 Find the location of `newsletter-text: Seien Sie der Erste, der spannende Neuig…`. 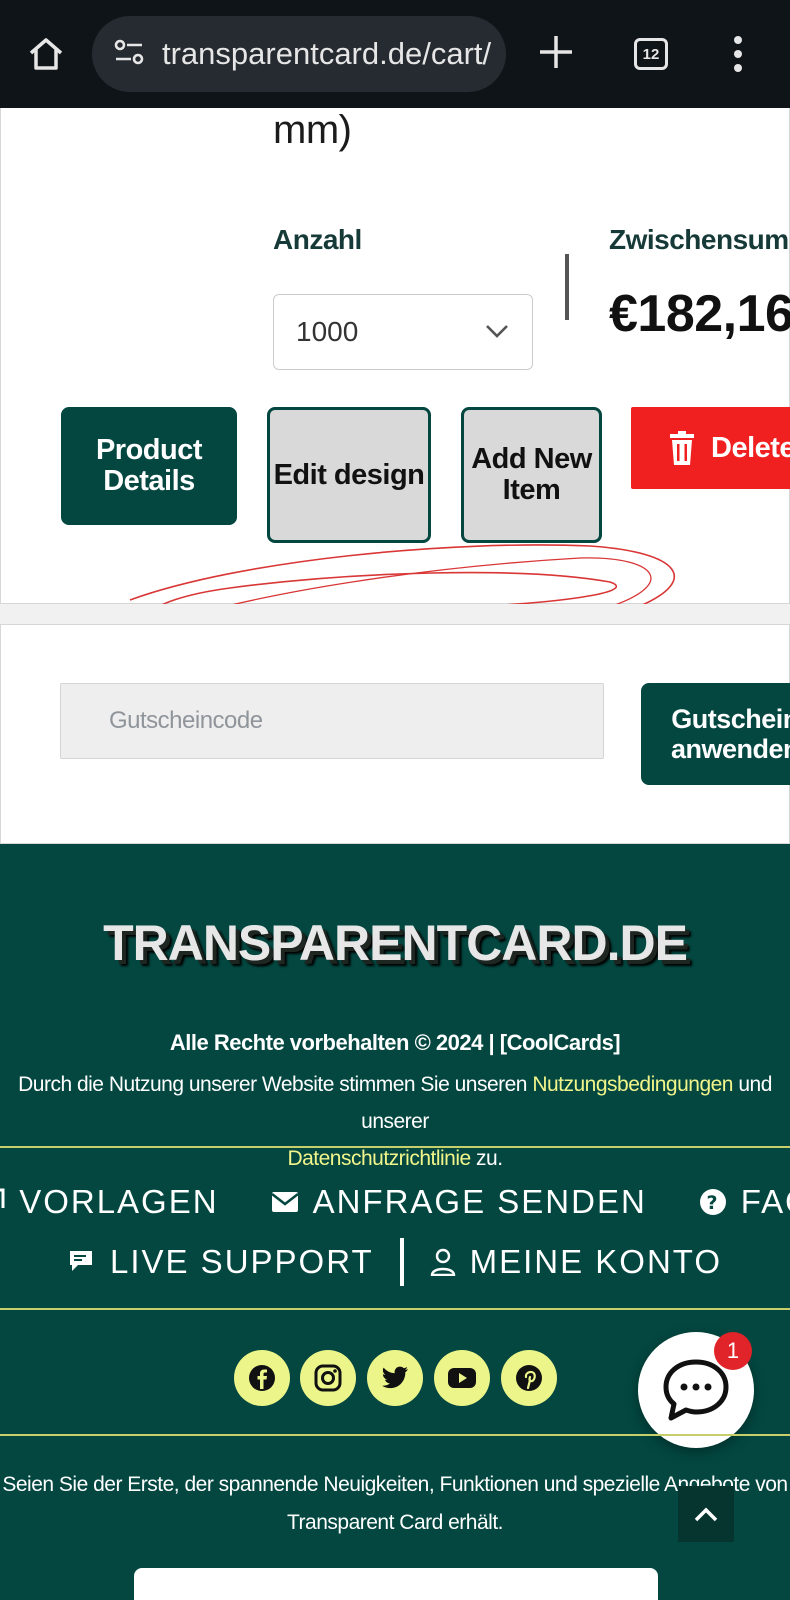

newsletter-text: Seien Sie der Erste, der spannende Neuig… is located at coordinates (395, 1504).